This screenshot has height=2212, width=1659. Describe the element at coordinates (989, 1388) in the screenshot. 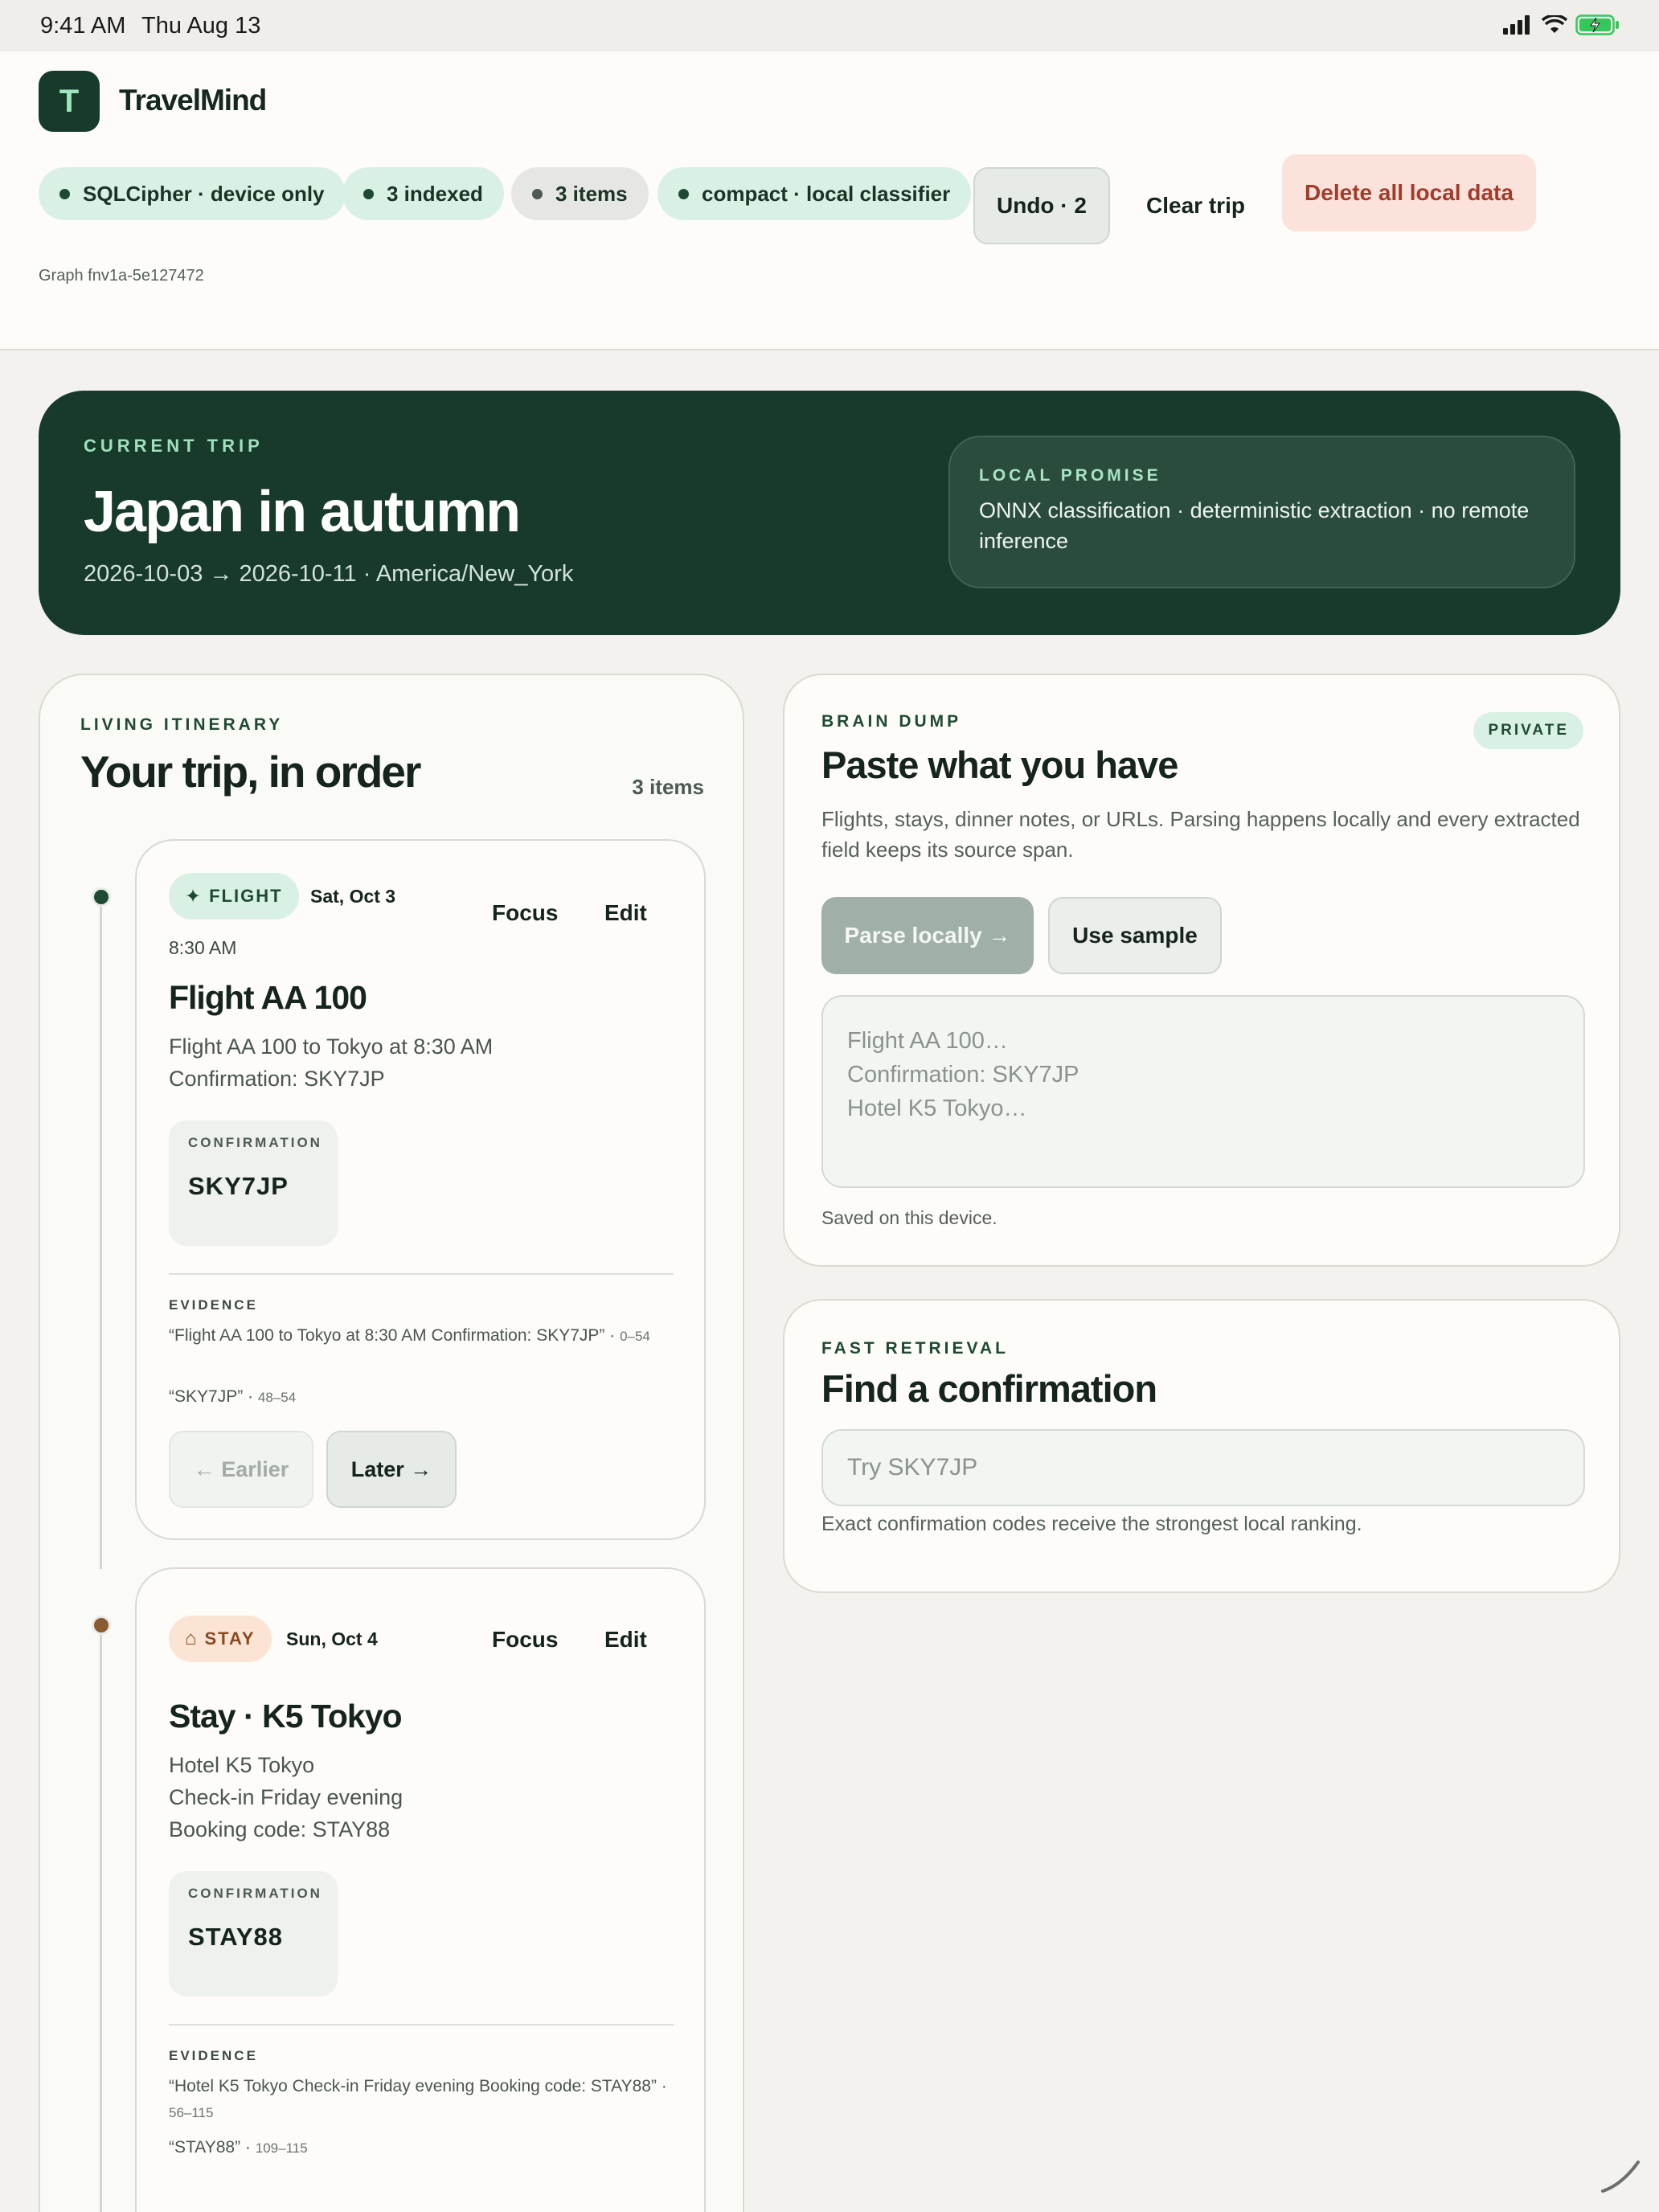

I see `retrieval-heading: Find a confirmation` at that location.